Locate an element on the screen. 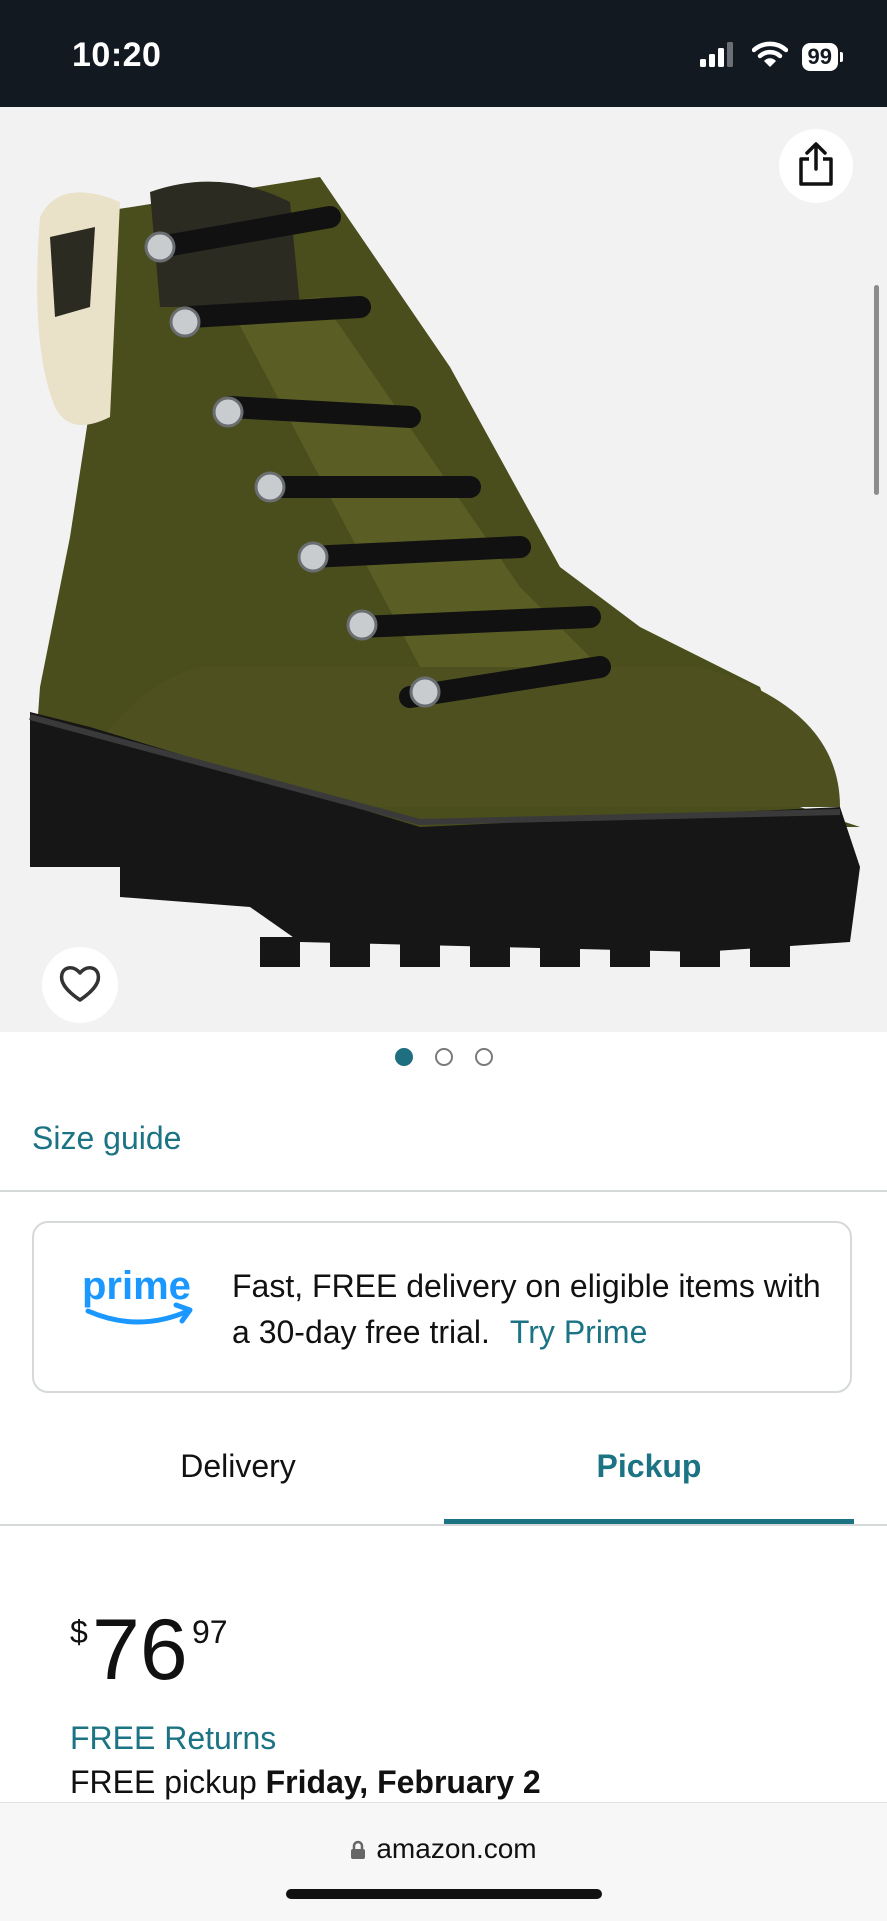 The width and height of the screenshot is (887, 1921). url-text: amazon.com is located at coordinates (456, 1848).